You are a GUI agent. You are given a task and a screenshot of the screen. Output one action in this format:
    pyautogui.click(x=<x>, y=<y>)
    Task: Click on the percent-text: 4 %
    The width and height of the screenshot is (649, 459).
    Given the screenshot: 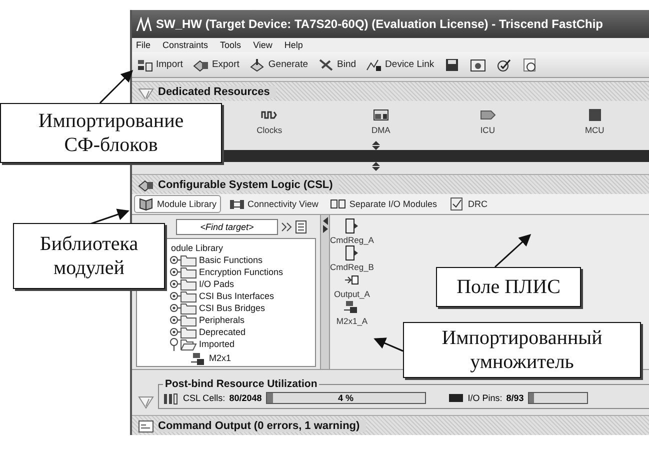 What is the action you would take?
    pyautogui.click(x=346, y=398)
    